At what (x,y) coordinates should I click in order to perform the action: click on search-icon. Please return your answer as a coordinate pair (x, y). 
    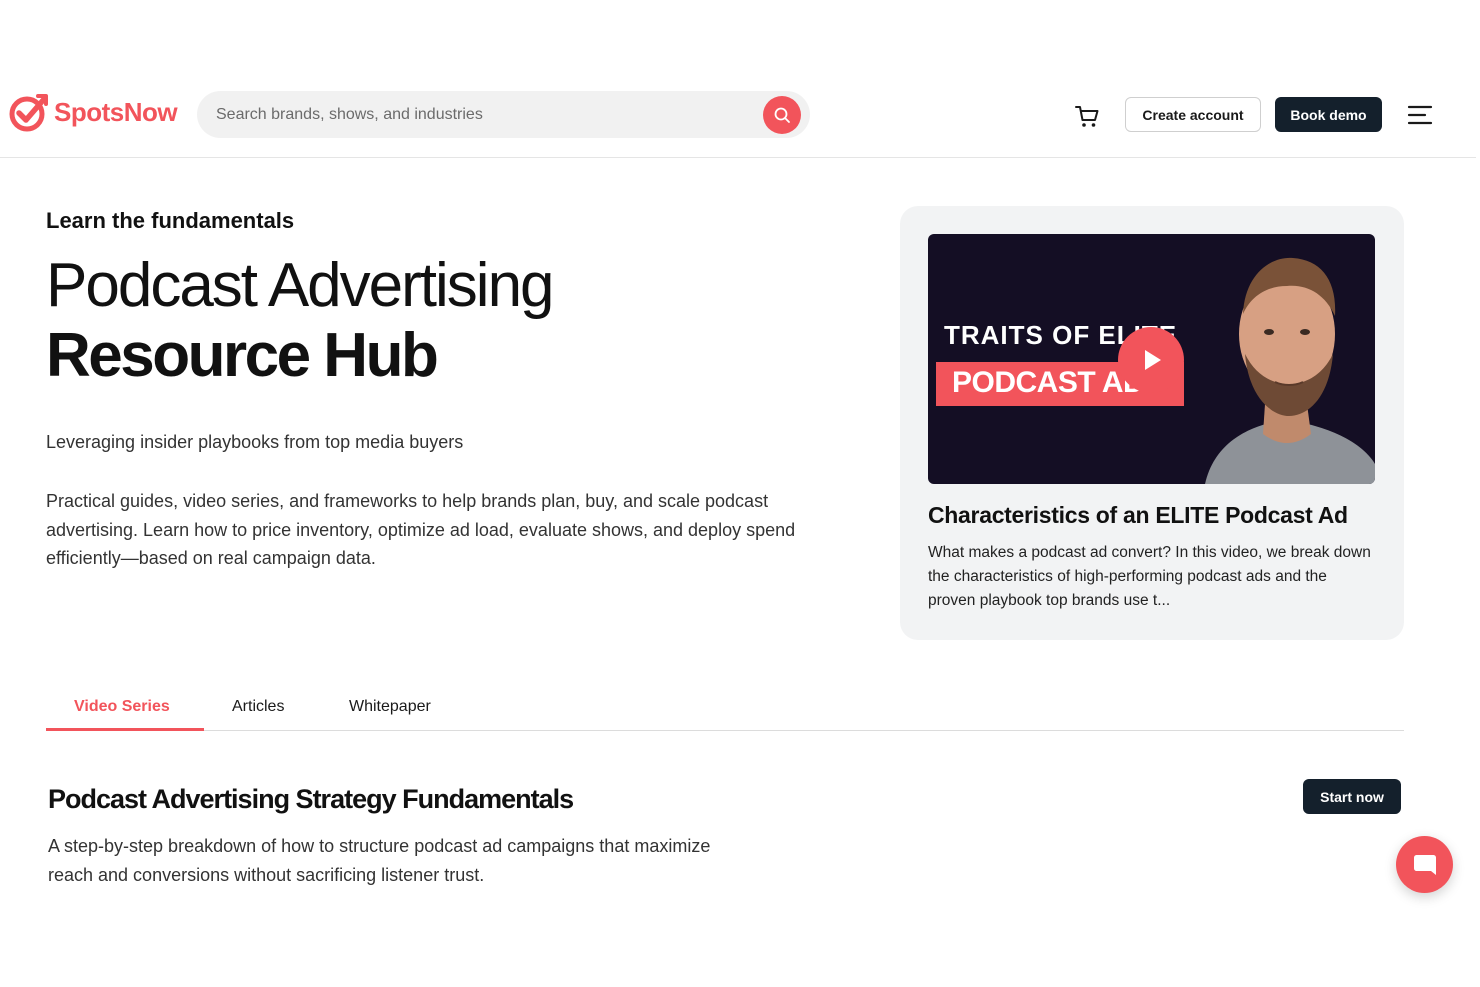
    Looking at the image, I should click on (782, 115).